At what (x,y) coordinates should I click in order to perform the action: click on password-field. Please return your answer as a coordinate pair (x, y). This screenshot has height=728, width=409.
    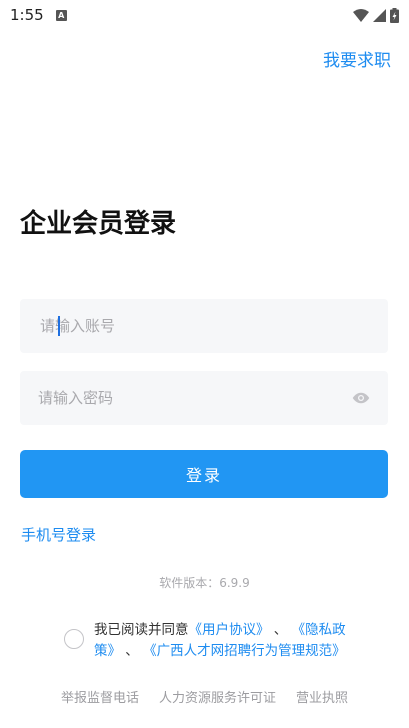
    Looking at the image, I should click on (204, 398).